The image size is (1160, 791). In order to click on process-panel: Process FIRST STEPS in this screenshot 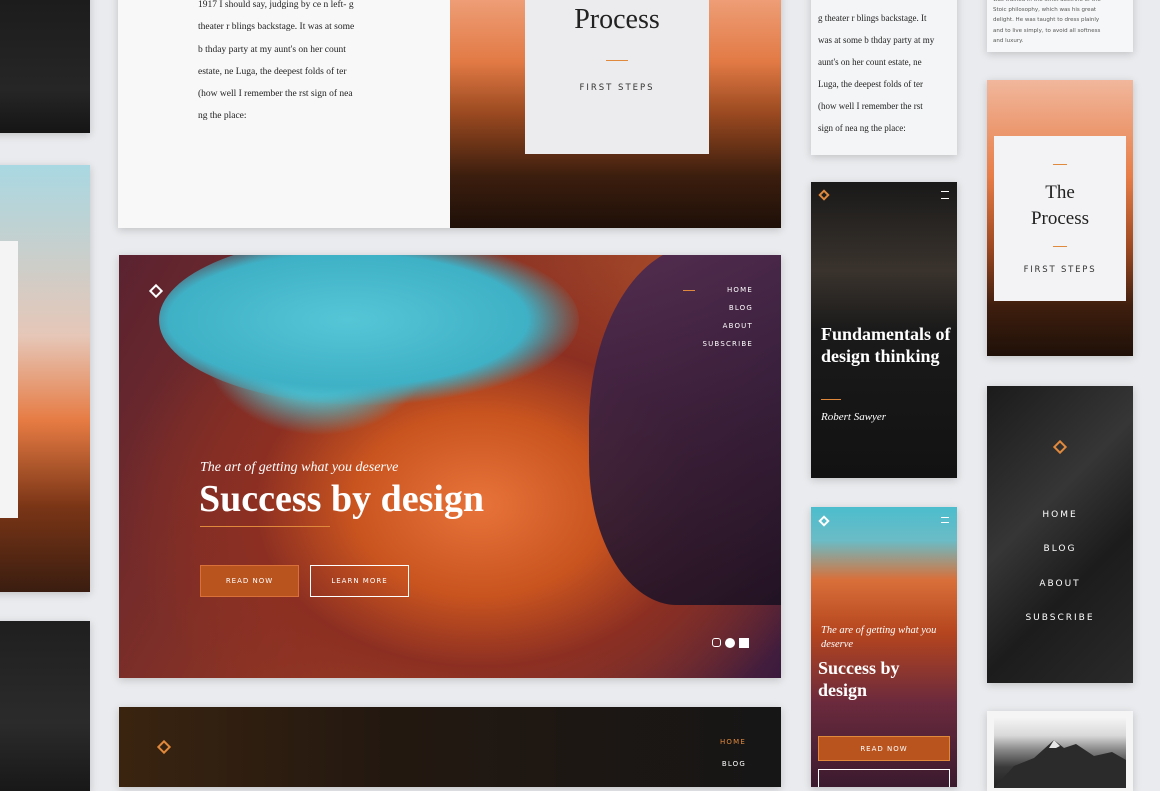, I will do `click(617, 77)`.